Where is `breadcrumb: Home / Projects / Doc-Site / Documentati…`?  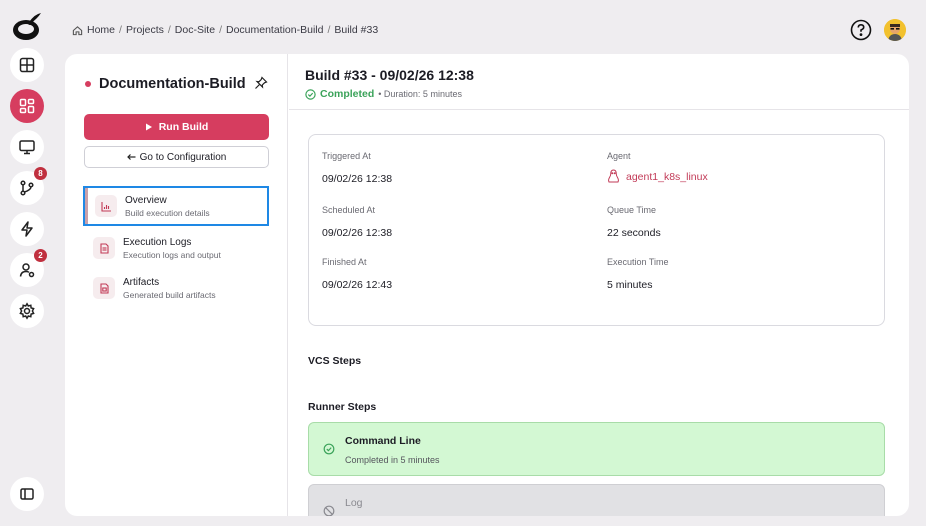 breadcrumb: Home / Projects / Doc-Site / Documentati… is located at coordinates (225, 30).